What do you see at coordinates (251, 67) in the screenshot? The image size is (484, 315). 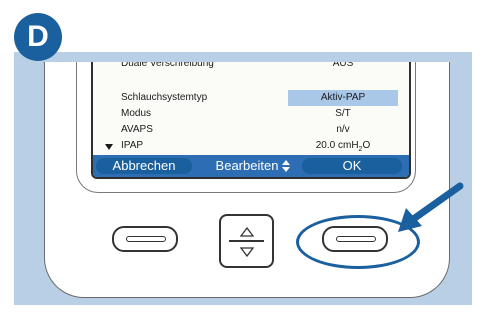 I see `setting-row-dual-prescription: Duale Verschreibung AUS` at bounding box center [251, 67].